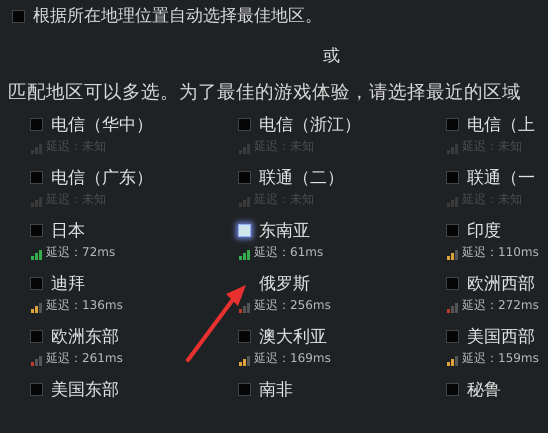 This screenshot has width=548, height=433. What do you see at coordinates (501, 125) in the screenshot?
I see `region-name: 电信（上` at bounding box center [501, 125].